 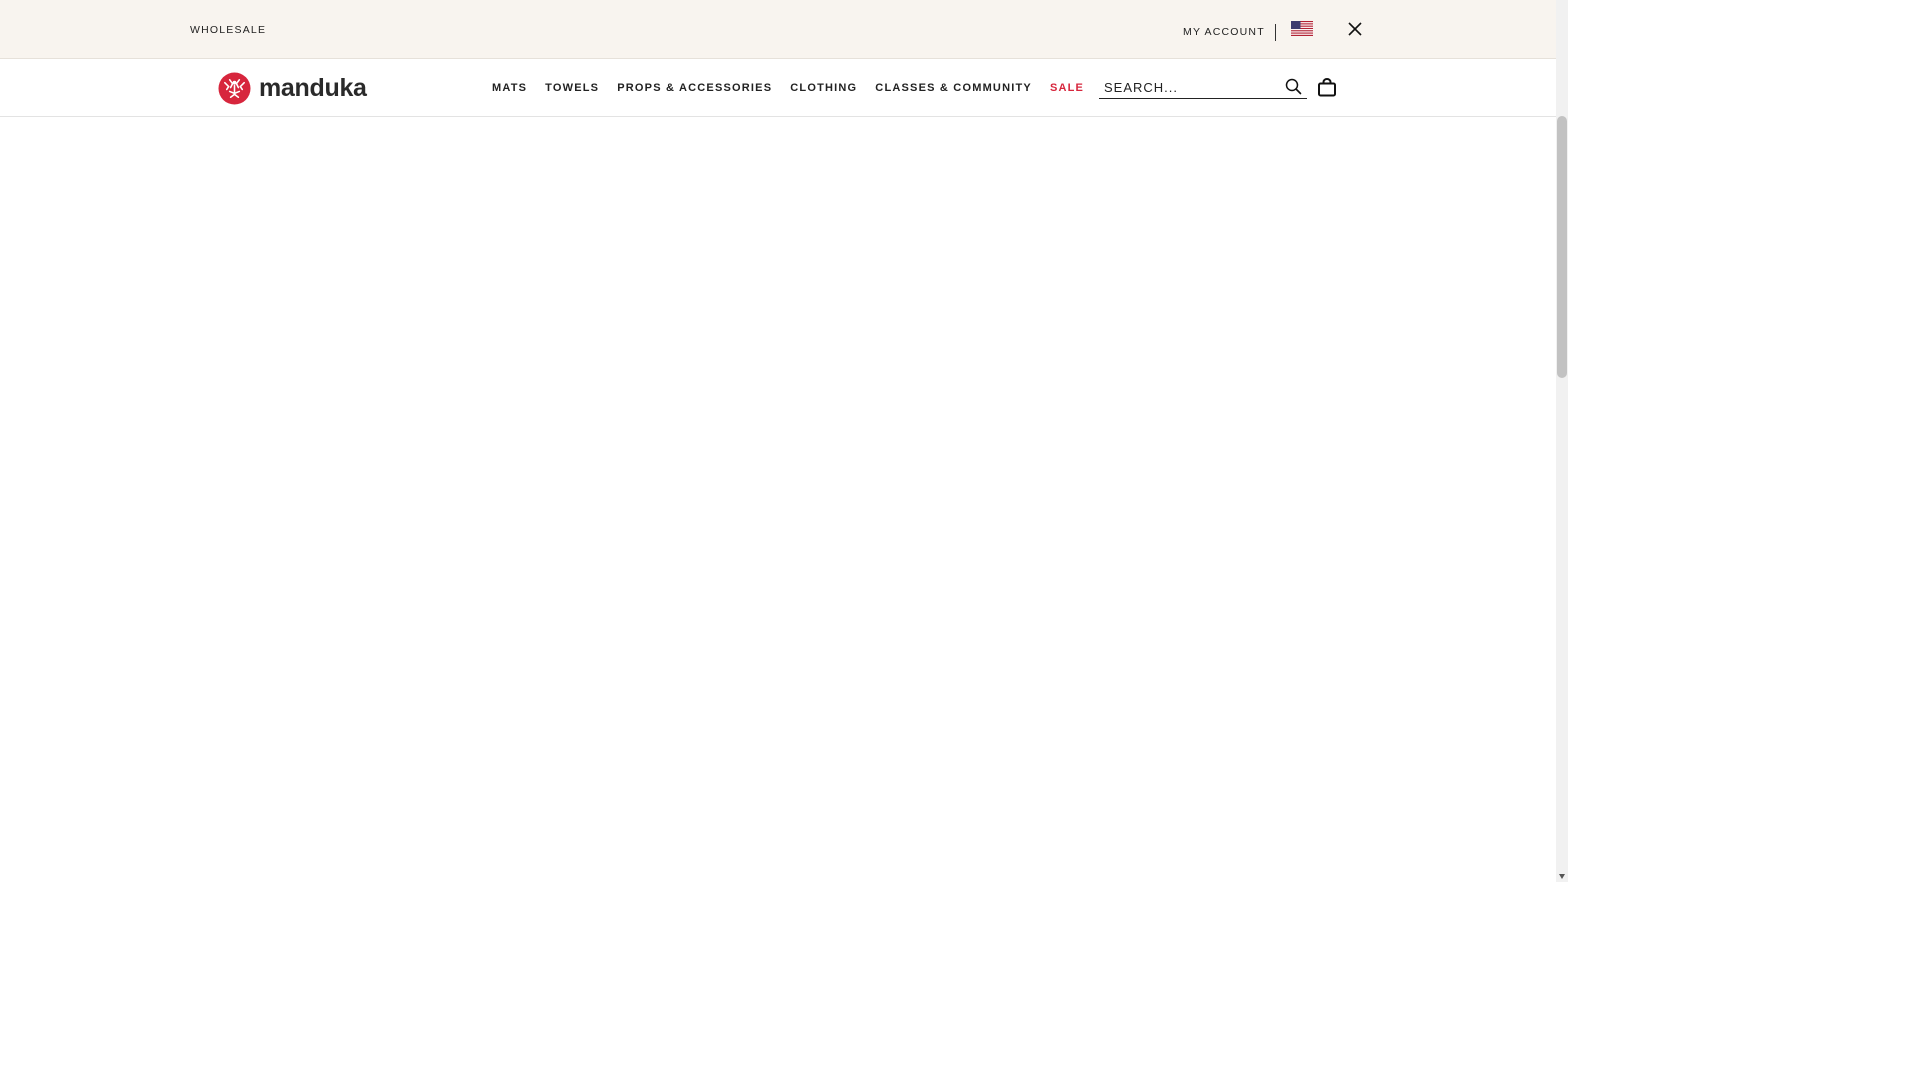 I want to click on my-account-link: MY ACCOUNT, so click(x=1224, y=32).